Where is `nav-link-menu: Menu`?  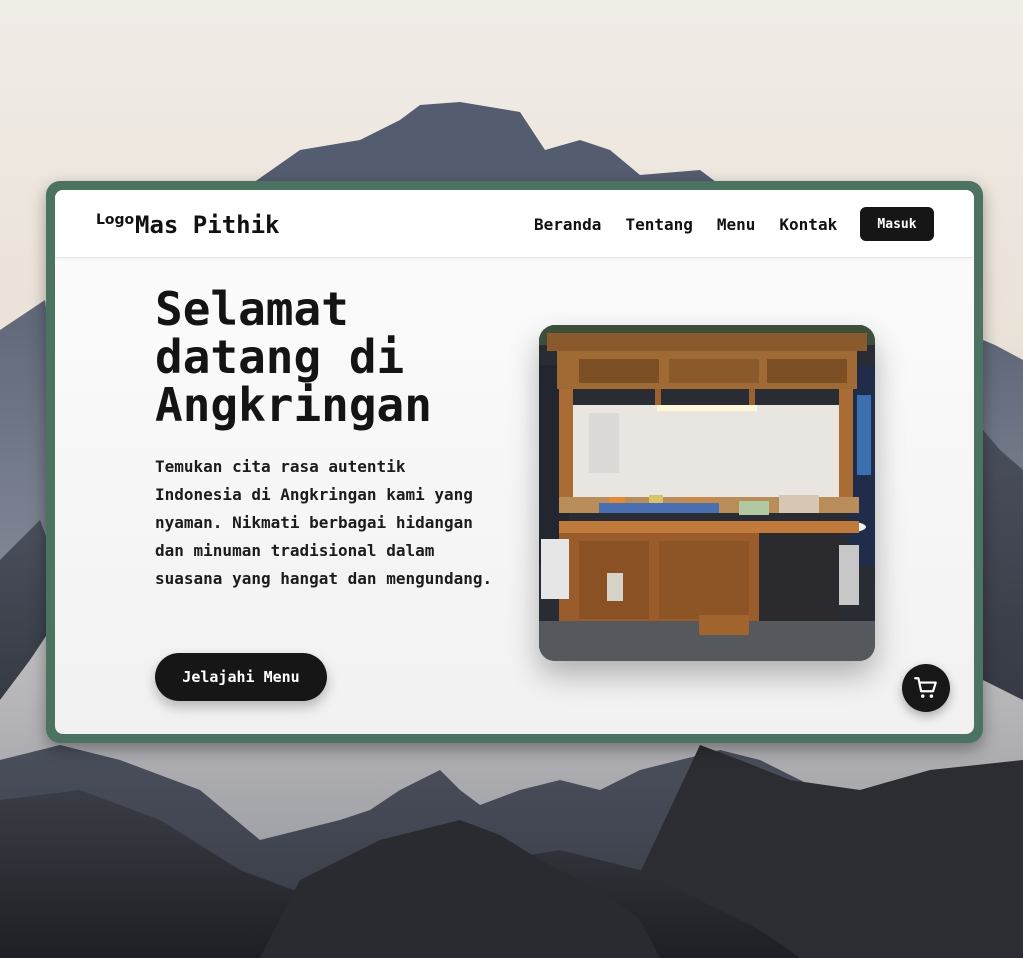
nav-link-menu: Menu is located at coordinates (736, 224).